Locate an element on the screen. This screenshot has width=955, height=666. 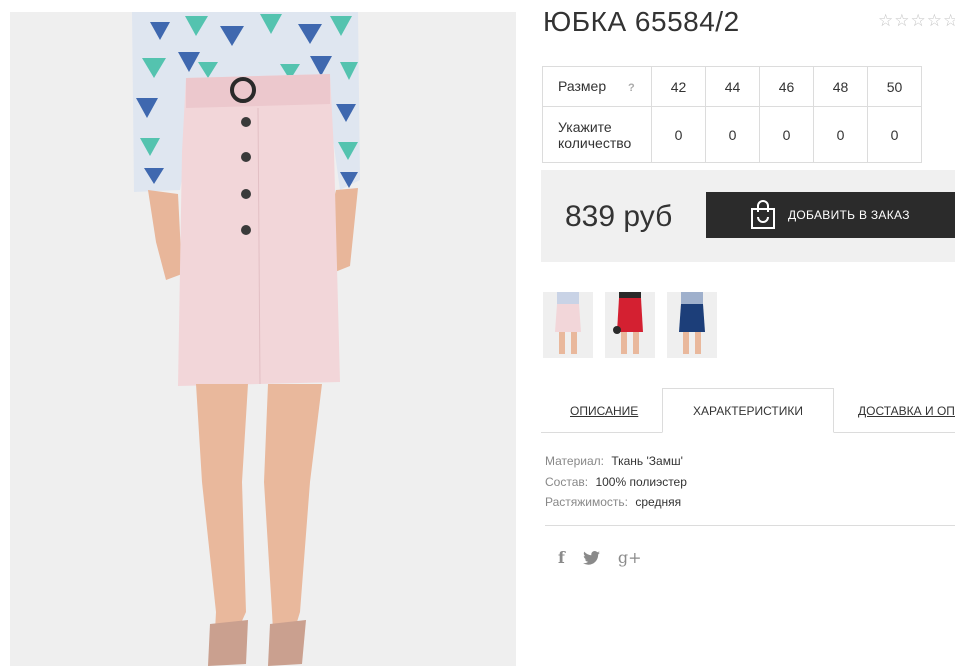
spec-key: Состав: is located at coordinates (567, 481).